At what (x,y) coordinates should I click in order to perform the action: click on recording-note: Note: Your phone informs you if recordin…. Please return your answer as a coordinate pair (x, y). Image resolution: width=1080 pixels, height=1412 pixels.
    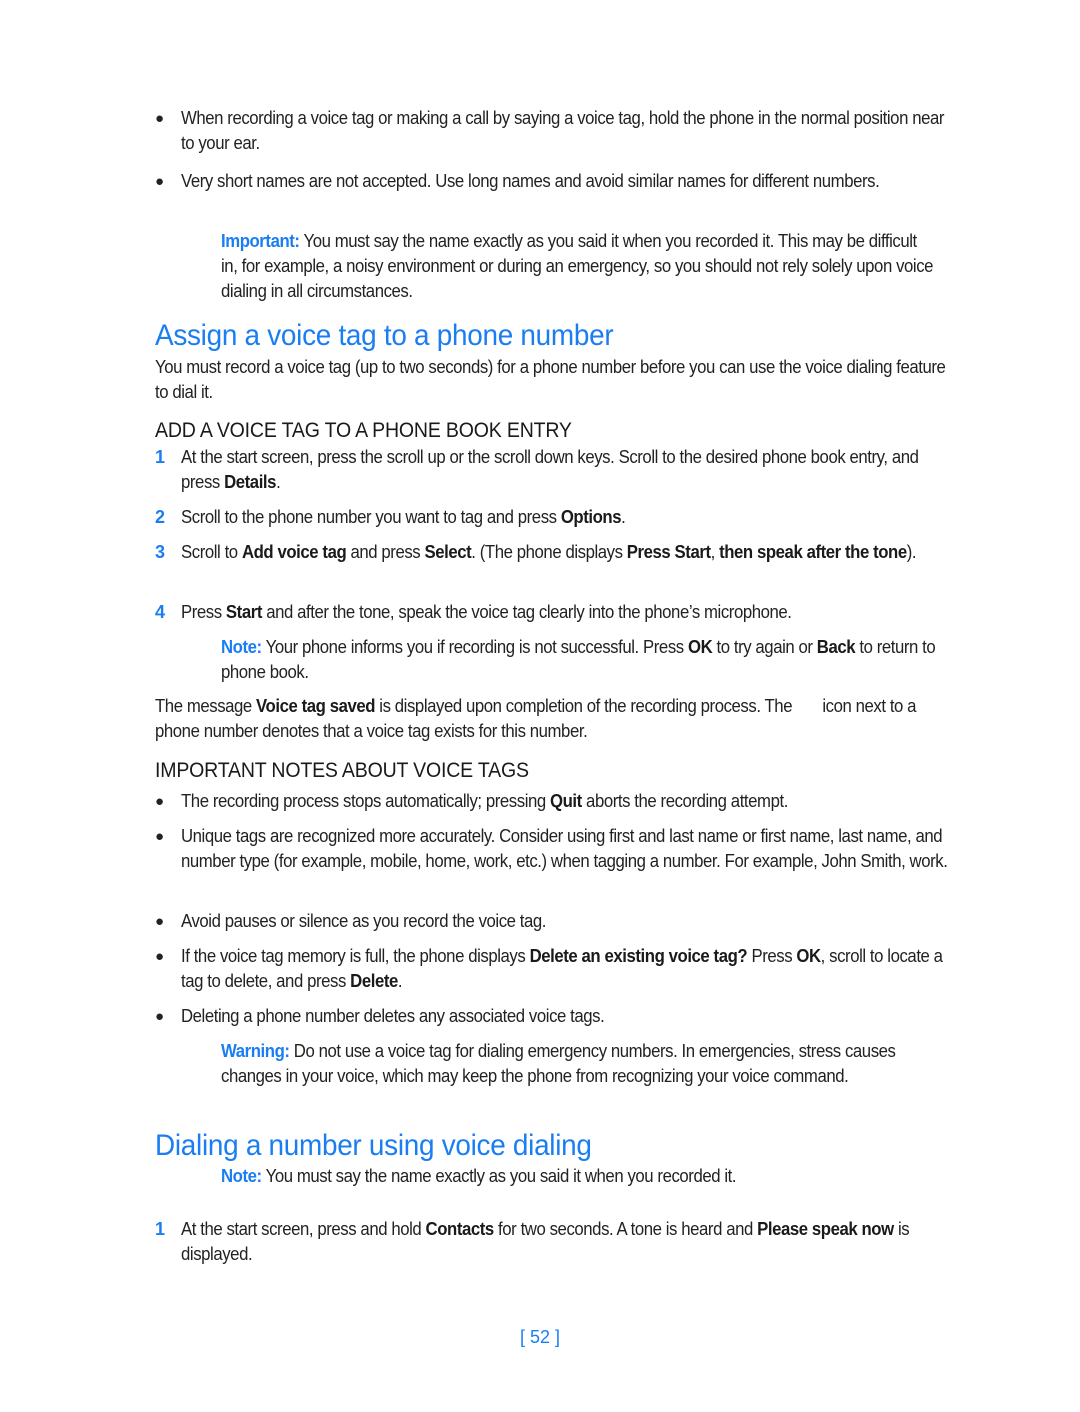
    Looking at the image, I should click on (579, 660).